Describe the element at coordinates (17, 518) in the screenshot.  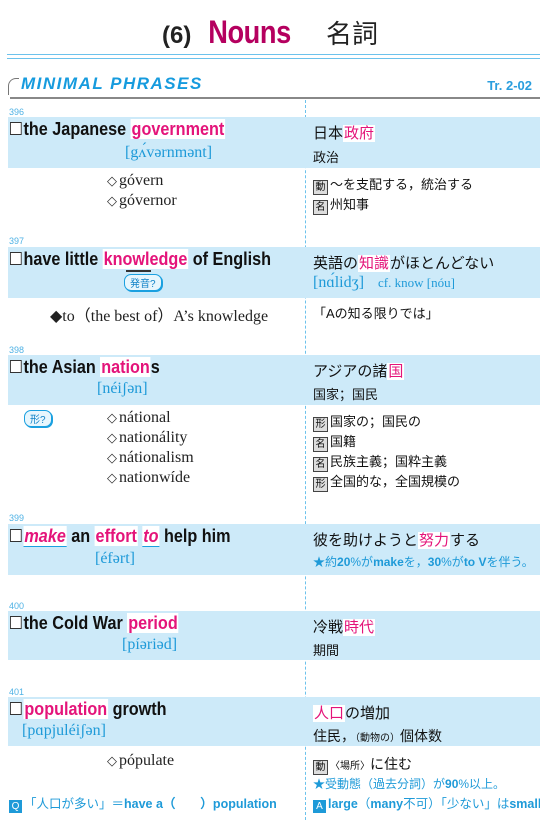
I see `entry-number: 399` at that location.